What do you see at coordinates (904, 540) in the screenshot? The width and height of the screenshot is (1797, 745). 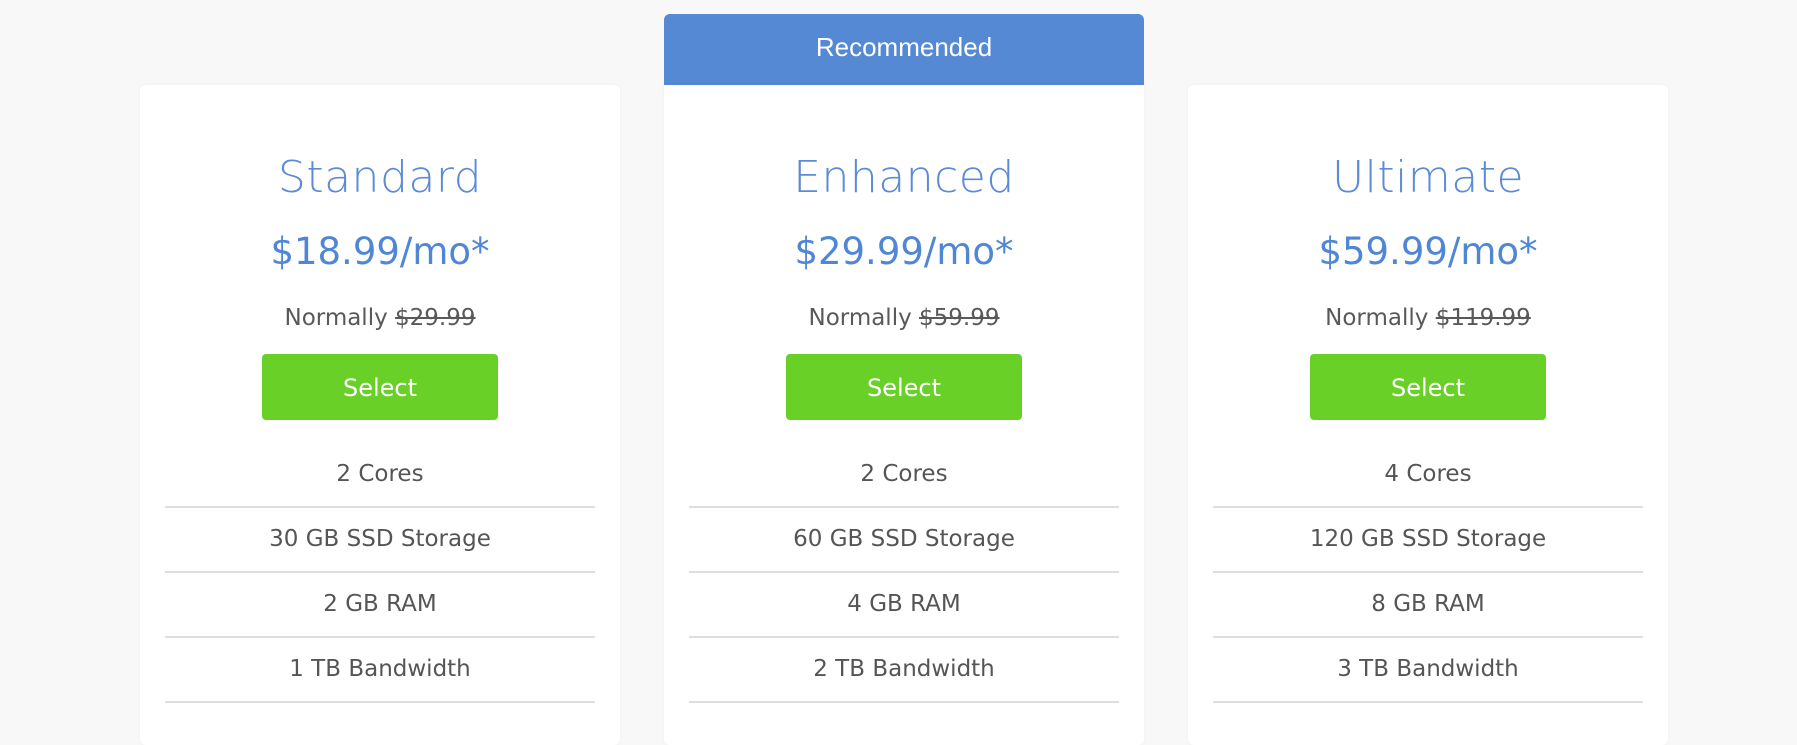 I see `feature-item: 60 GB SSD Storage` at bounding box center [904, 540].